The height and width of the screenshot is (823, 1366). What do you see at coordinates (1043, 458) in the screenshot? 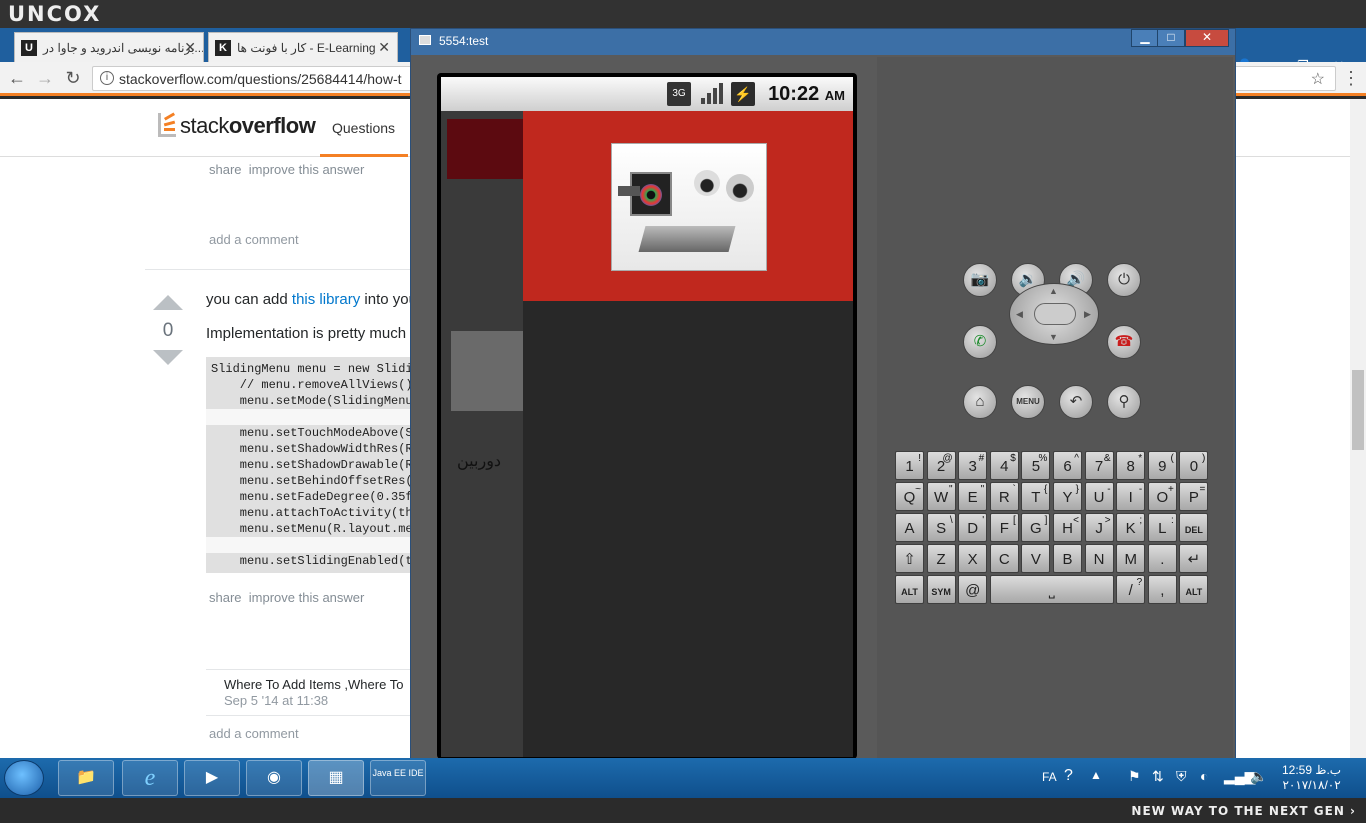
I see `key-alt-label: %` at bounding box center [1043, 458].